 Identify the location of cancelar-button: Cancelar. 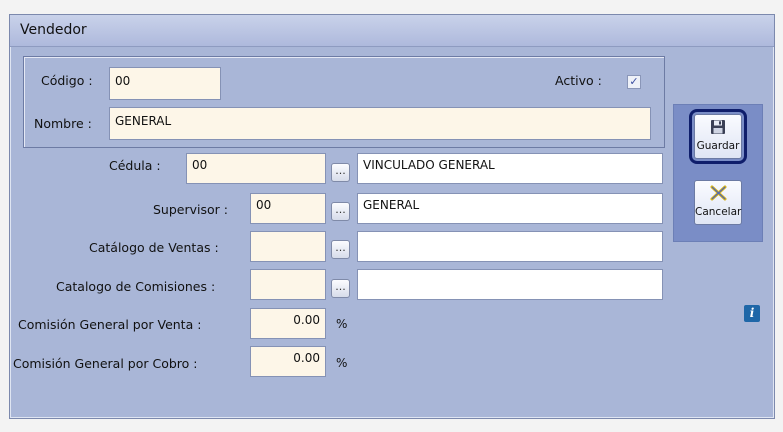
(718, 202).